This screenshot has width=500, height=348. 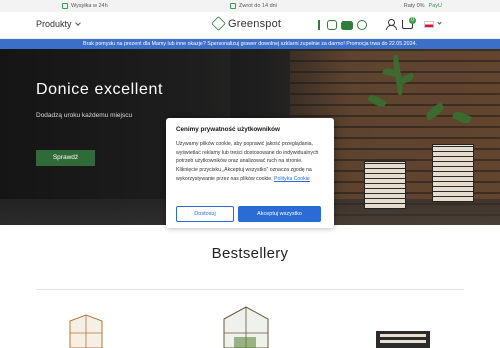 I want to click on product-image-planter, so click(x=403, y=339).